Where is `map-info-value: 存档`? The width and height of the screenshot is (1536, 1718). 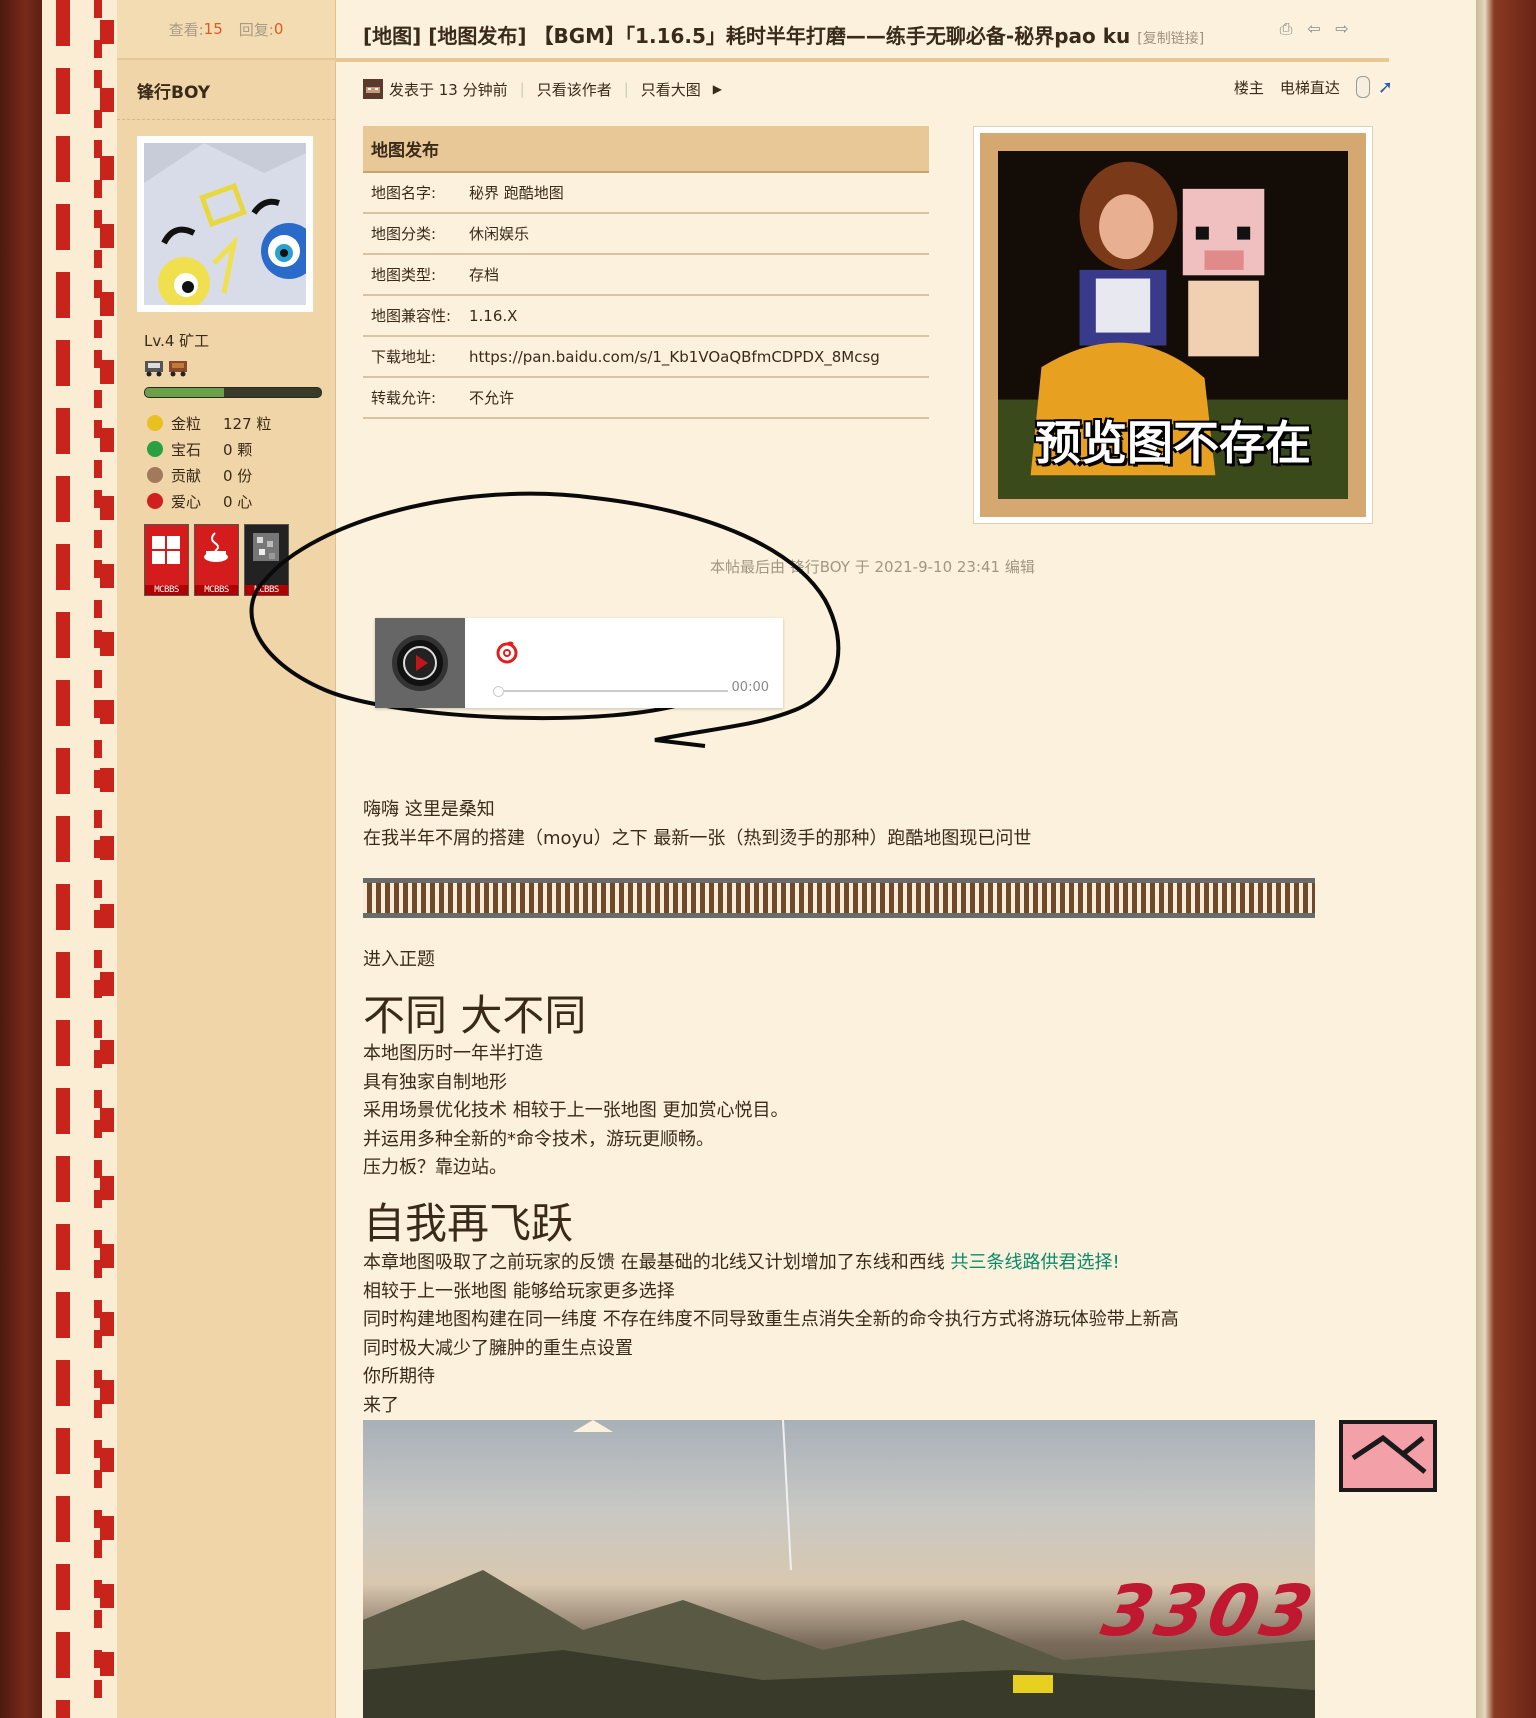 map-info-value: 存档 is located at coordinates (695, 275).